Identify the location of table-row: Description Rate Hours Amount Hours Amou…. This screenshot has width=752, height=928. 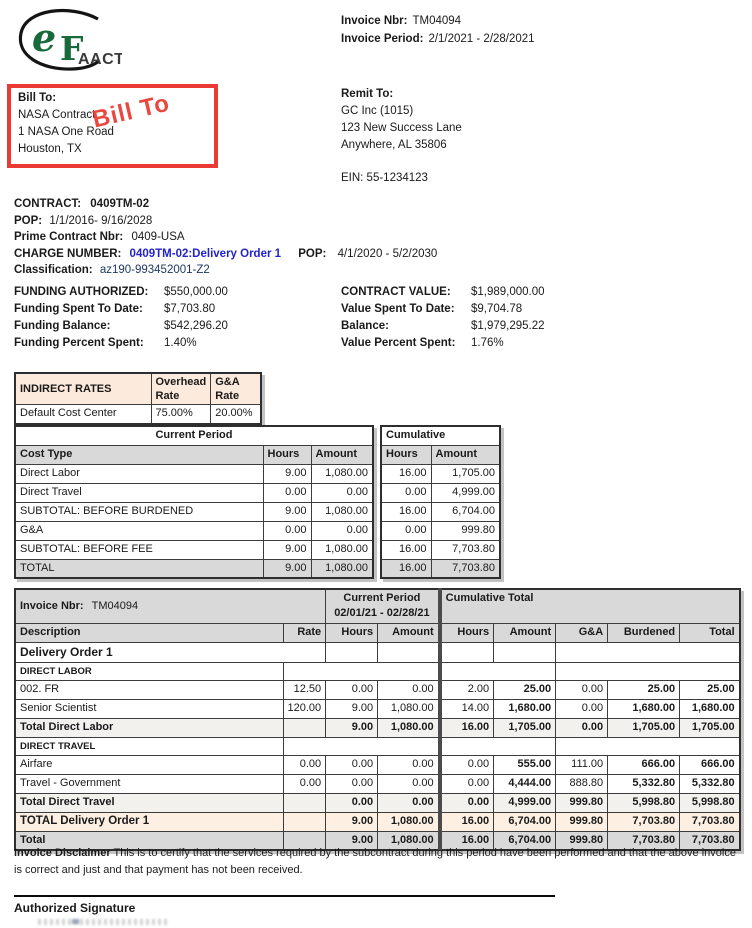
(377, 632).